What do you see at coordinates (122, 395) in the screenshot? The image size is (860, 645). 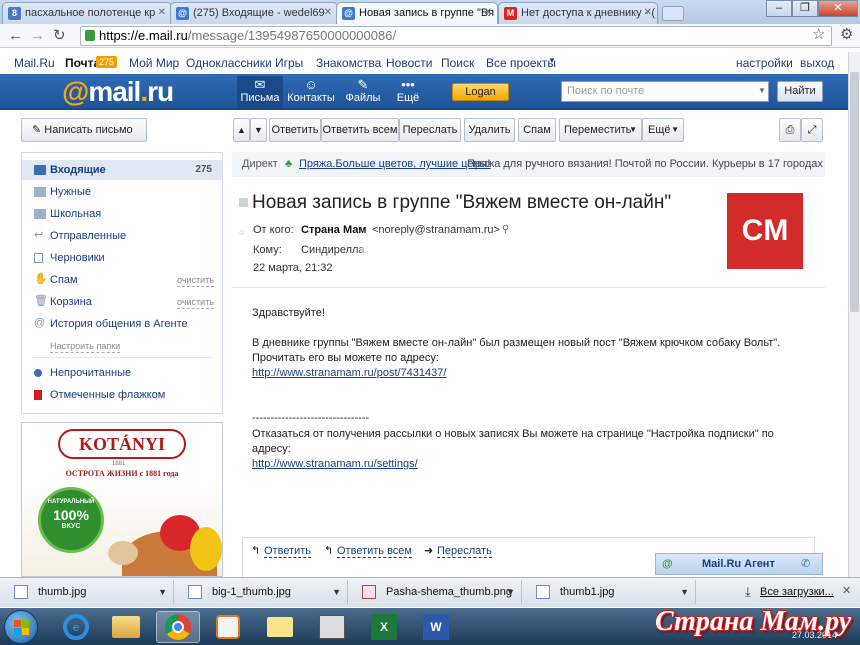 I see `filter-flagged: Отмеченные флажком` at bounding box center [122, 395].